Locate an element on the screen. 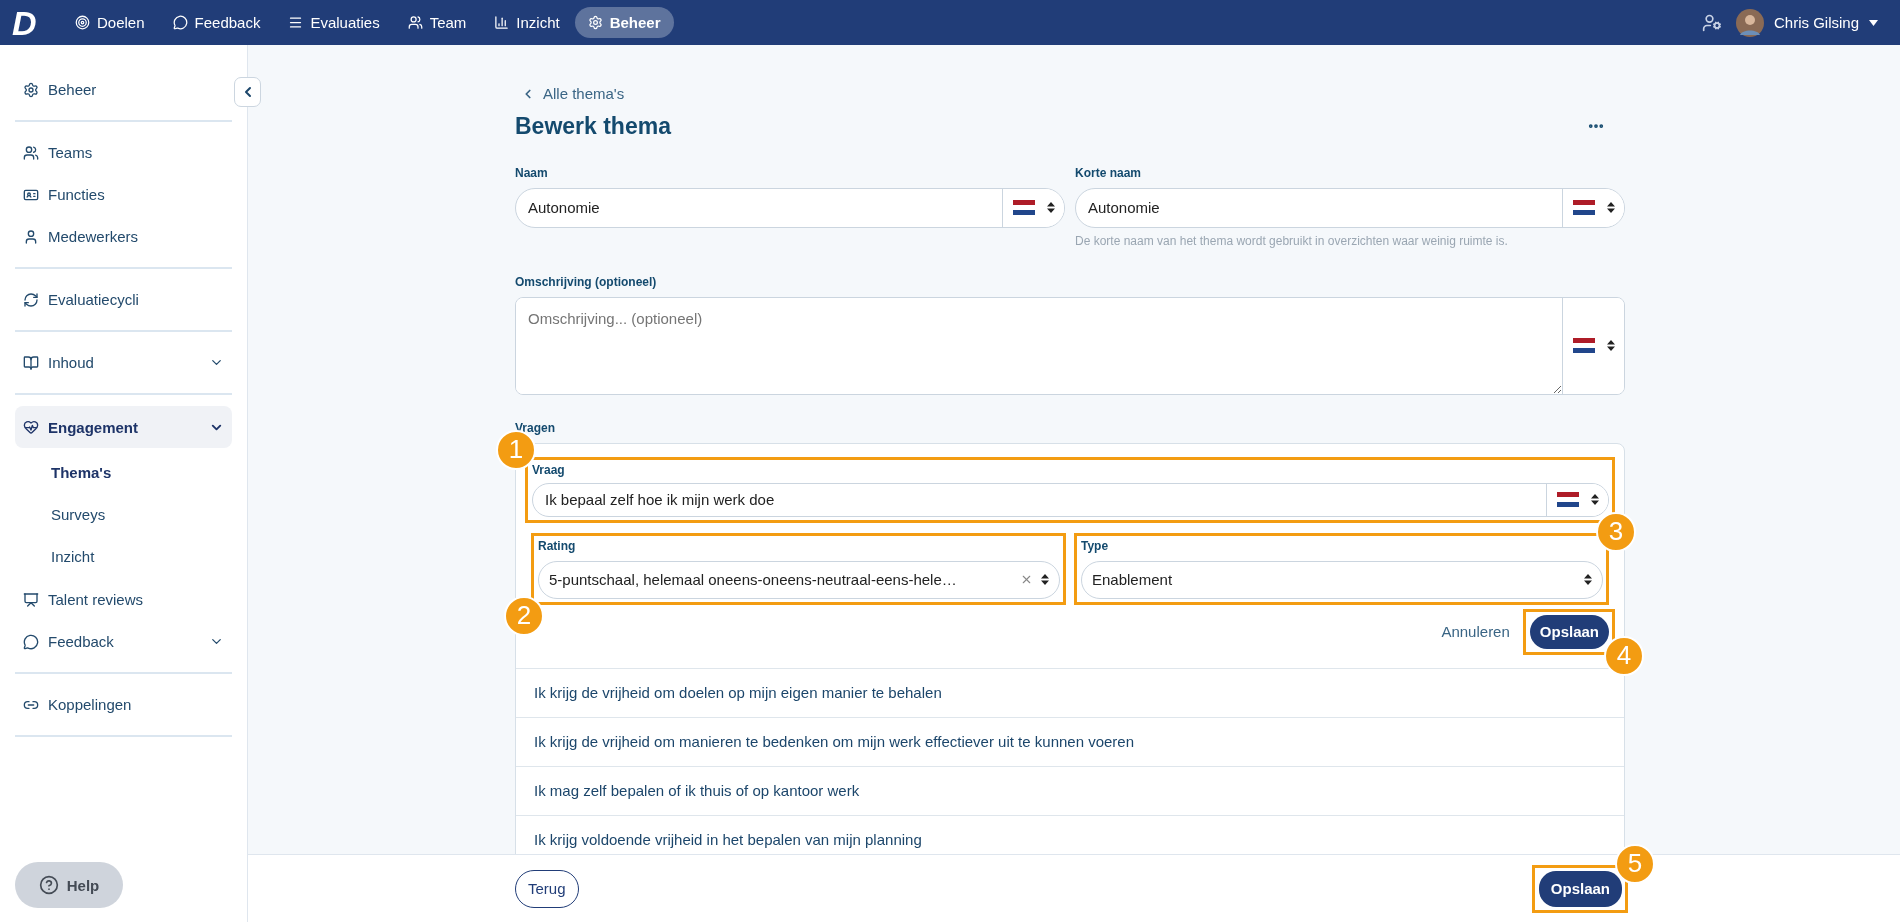 This screenshot has height=922, width=1900. book-icon is located at coordinates (31, 362).